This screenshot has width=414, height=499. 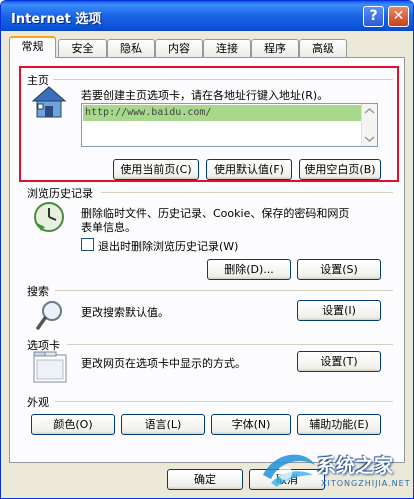 I want to click on history-section-title: 浏览历史记录, so click(x=60, y=193).